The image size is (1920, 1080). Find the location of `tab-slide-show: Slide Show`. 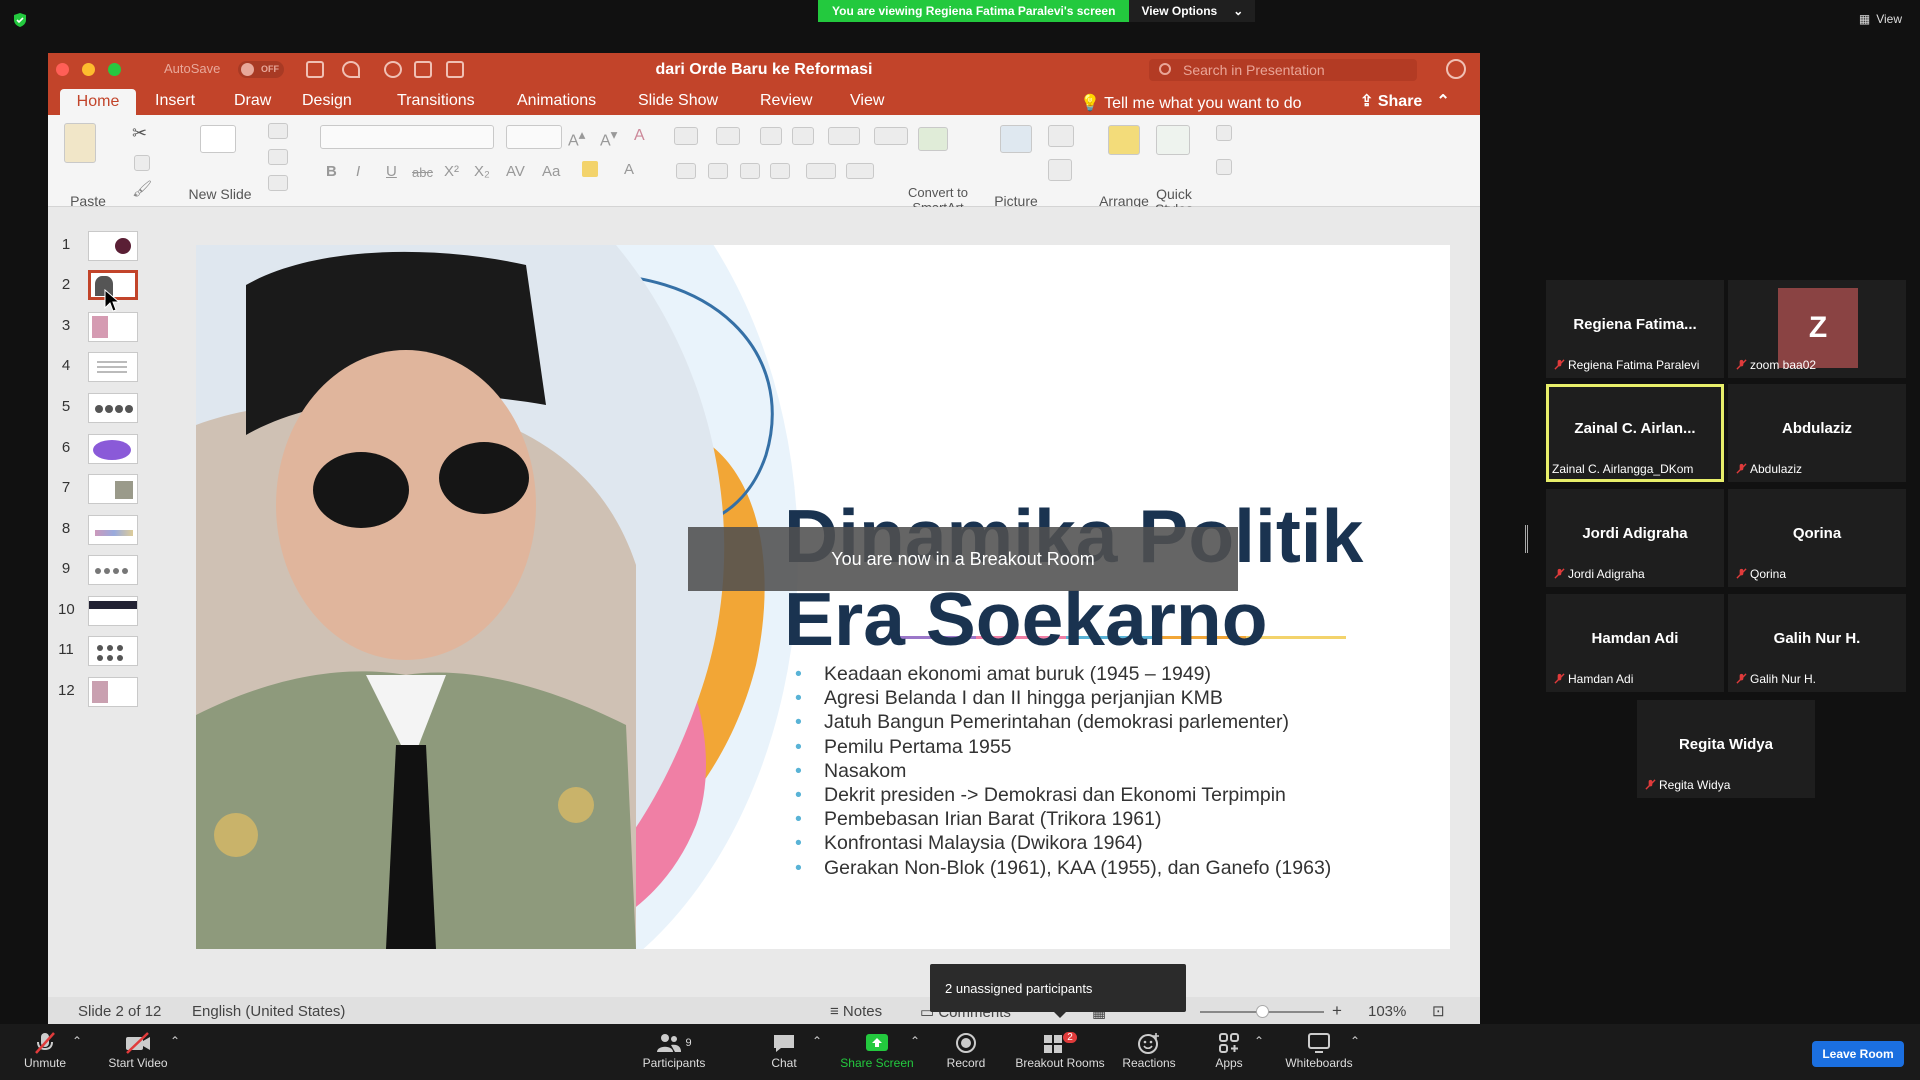

tab-slide-show: Slide Show is located at coordinates (678, 101).